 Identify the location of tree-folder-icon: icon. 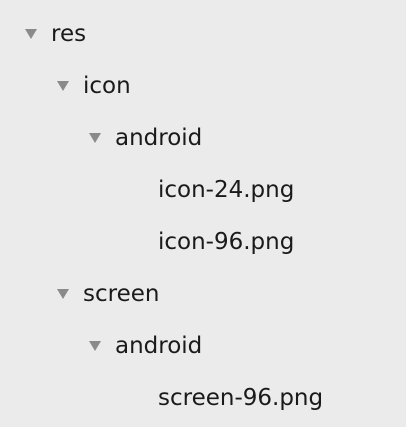
(65, 86).